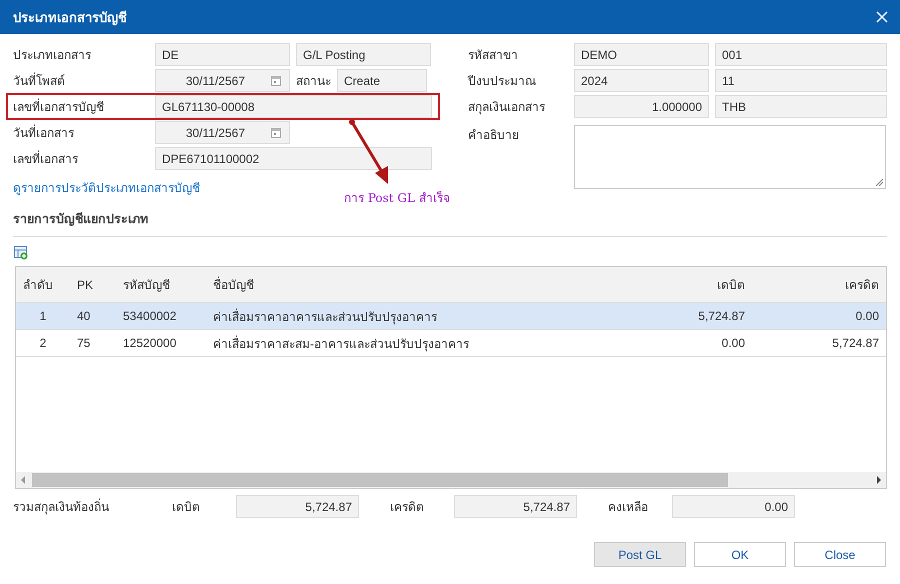  I want to click on column-header: PK, so click(93, 284).